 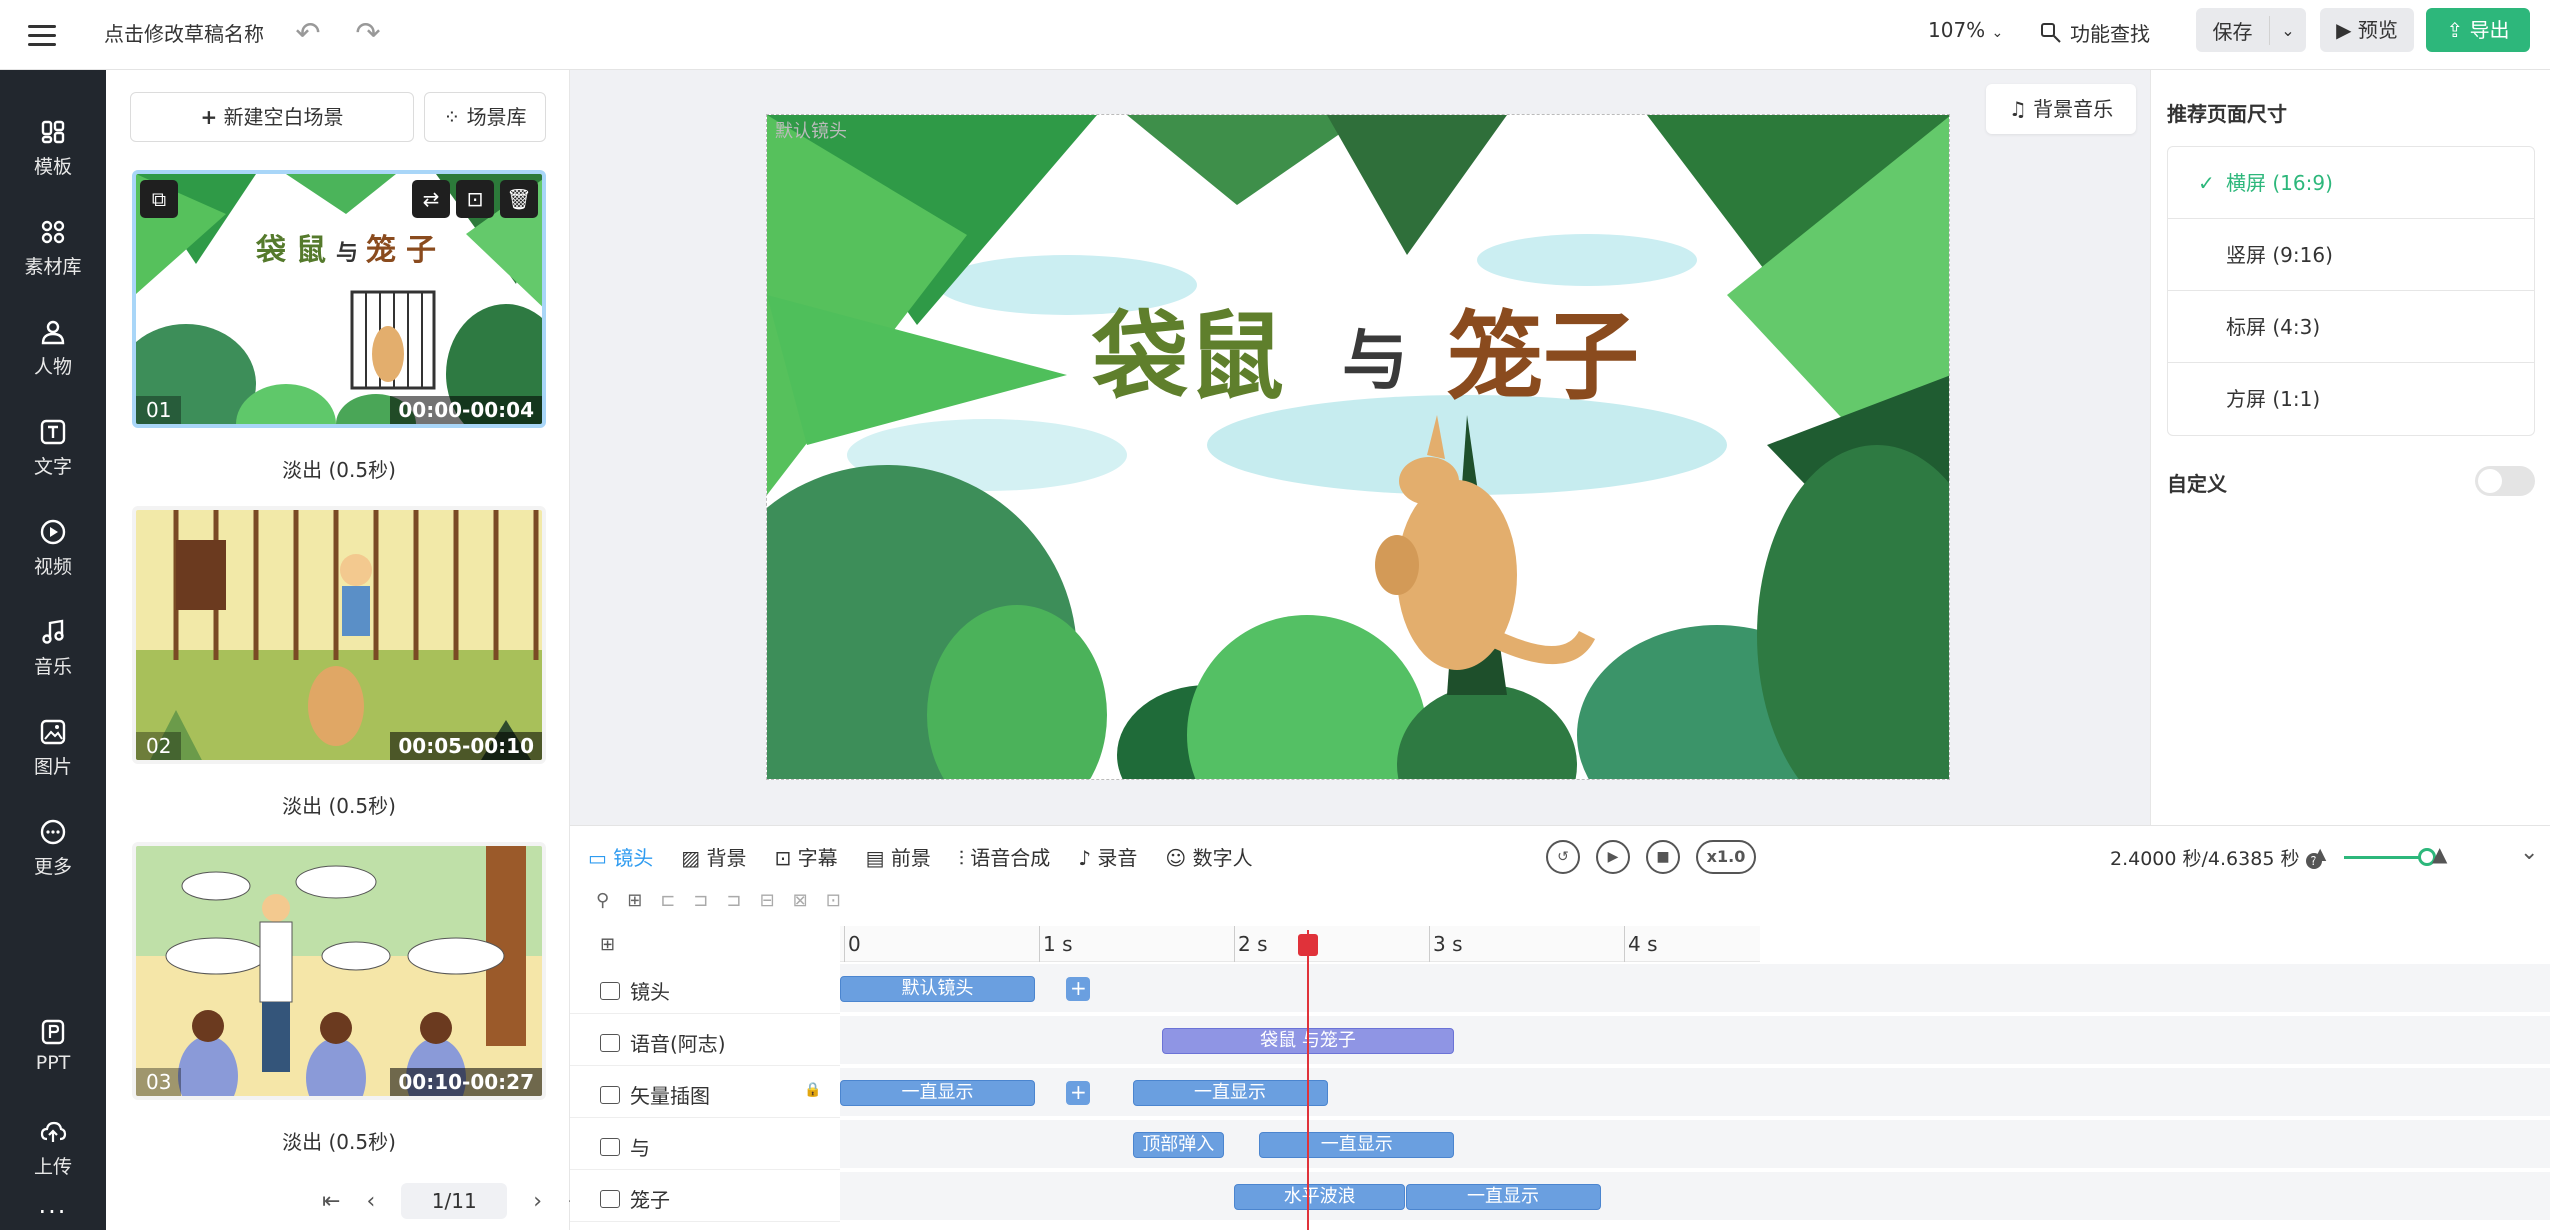 I want to click on undo-icon: ↶, so click(x=308, y=34).